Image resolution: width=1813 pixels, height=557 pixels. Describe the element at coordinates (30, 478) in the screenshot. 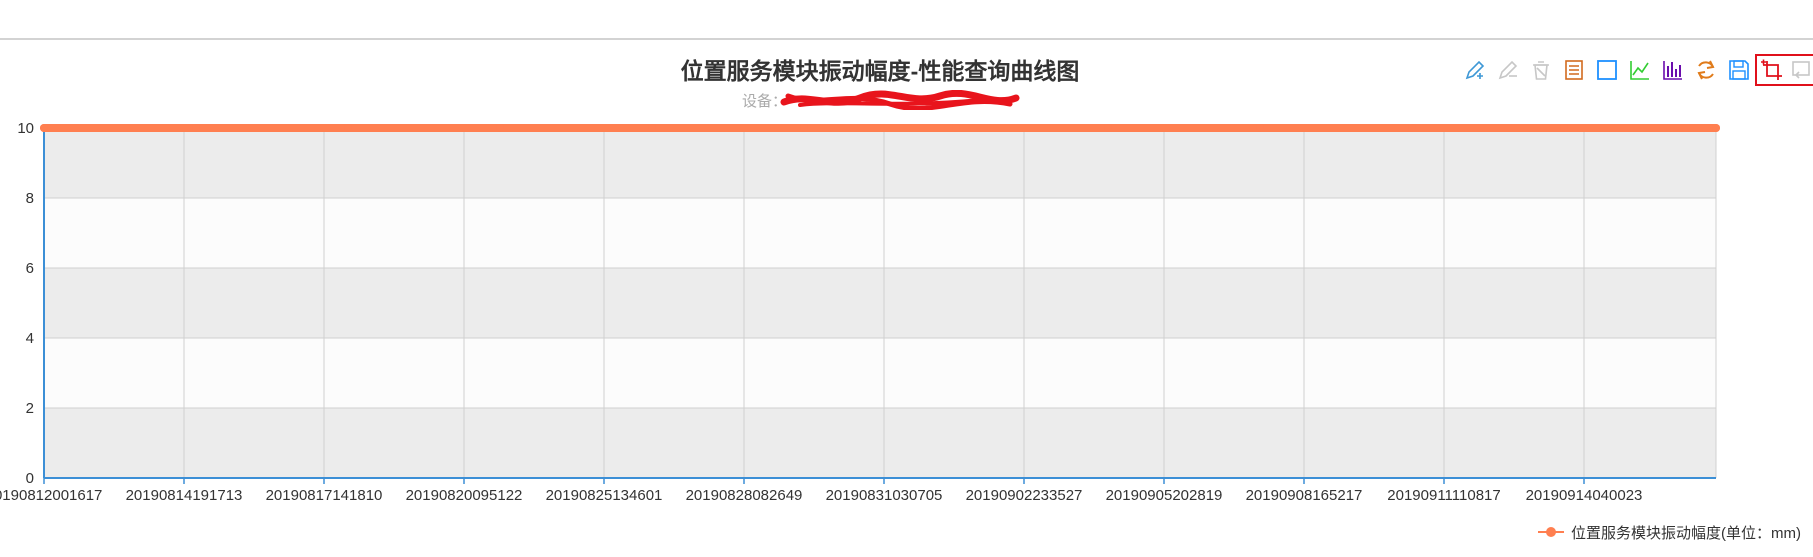

I see `y-tick-label: 0` at that location.